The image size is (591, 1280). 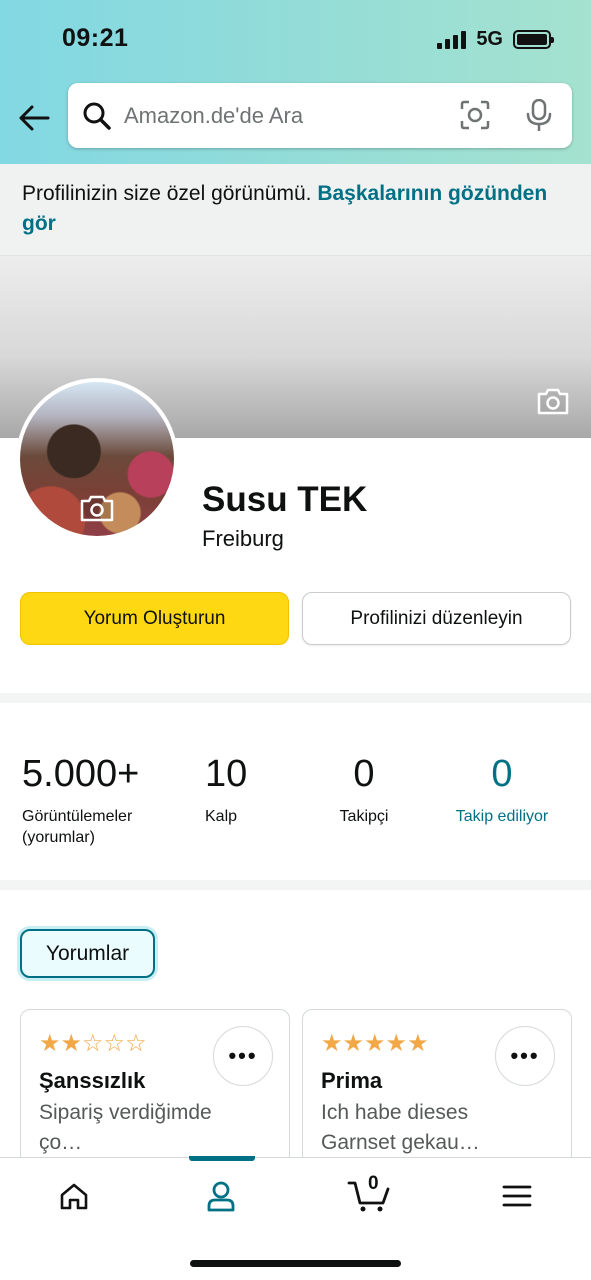 I want to click on avatar, so click(x=97, y=459).